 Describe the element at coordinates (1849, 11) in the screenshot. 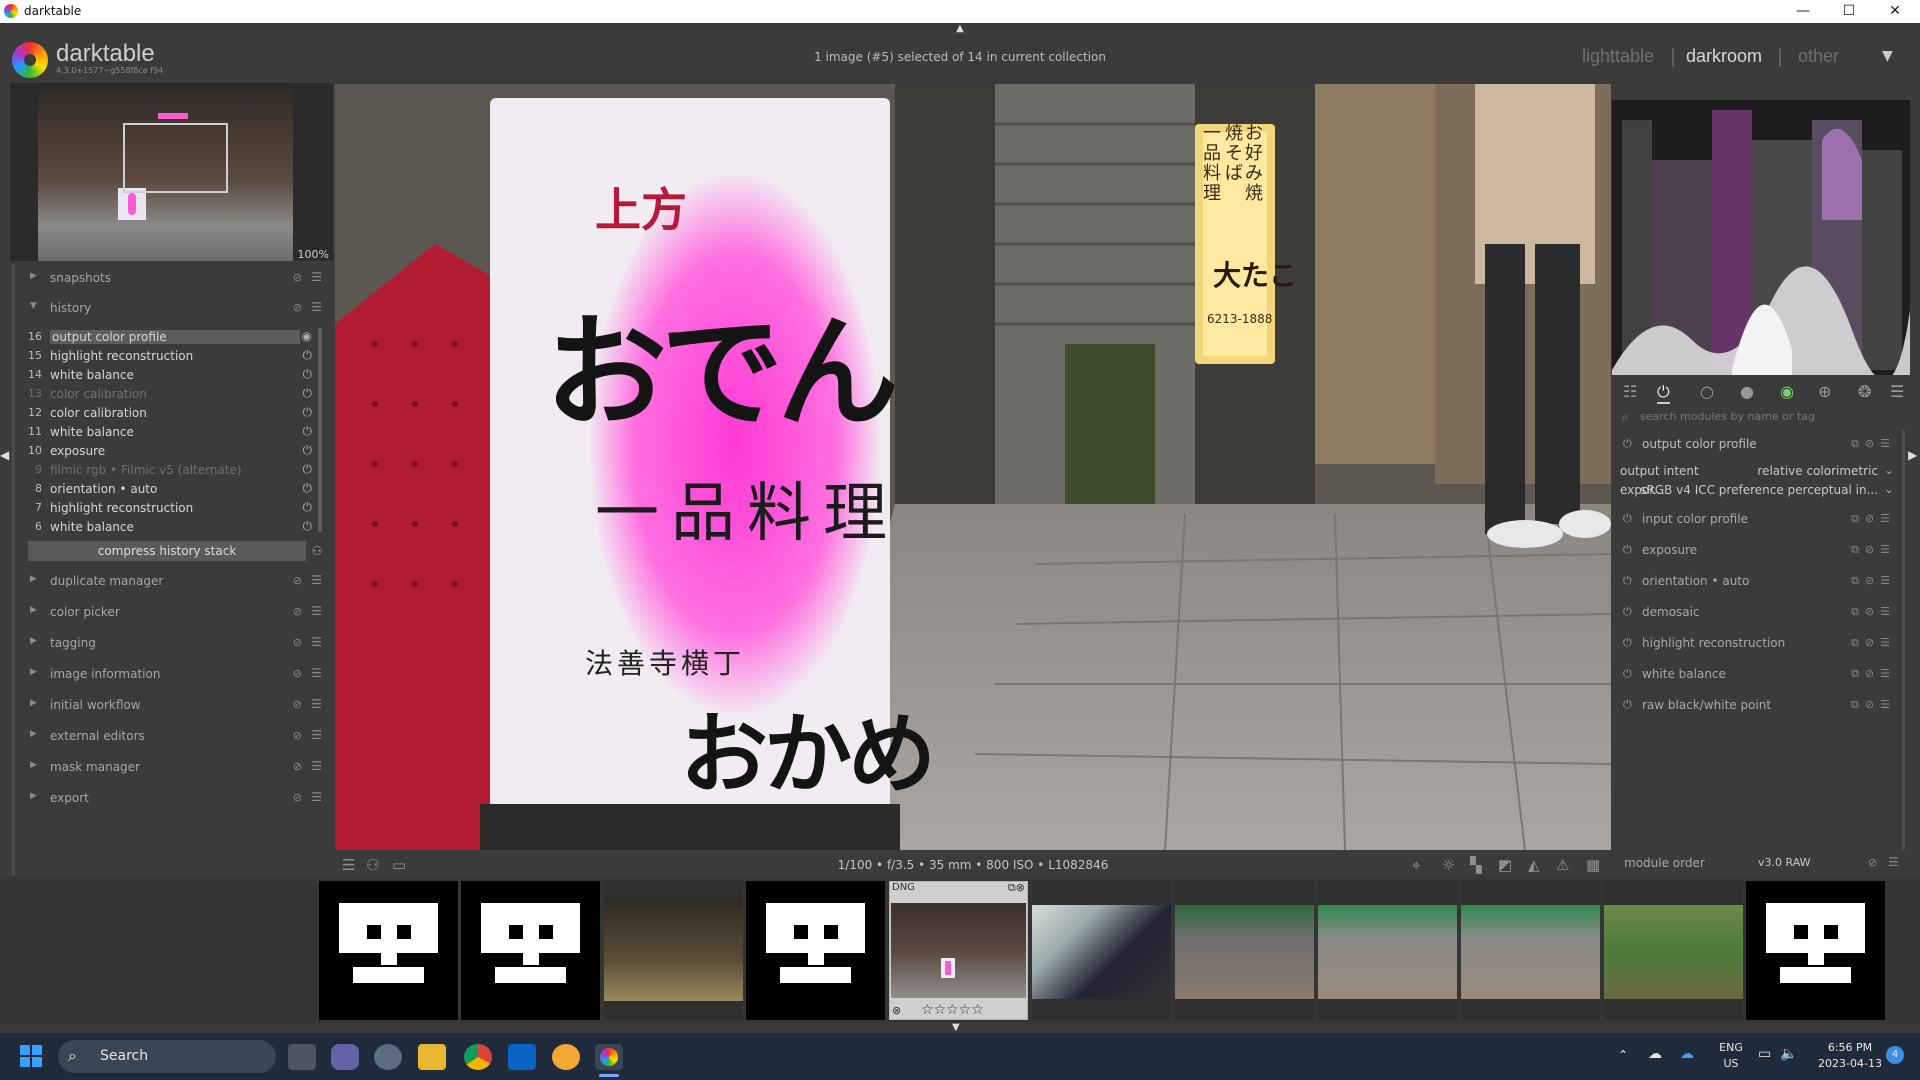

I see `maximize-button: ☐` at that location.